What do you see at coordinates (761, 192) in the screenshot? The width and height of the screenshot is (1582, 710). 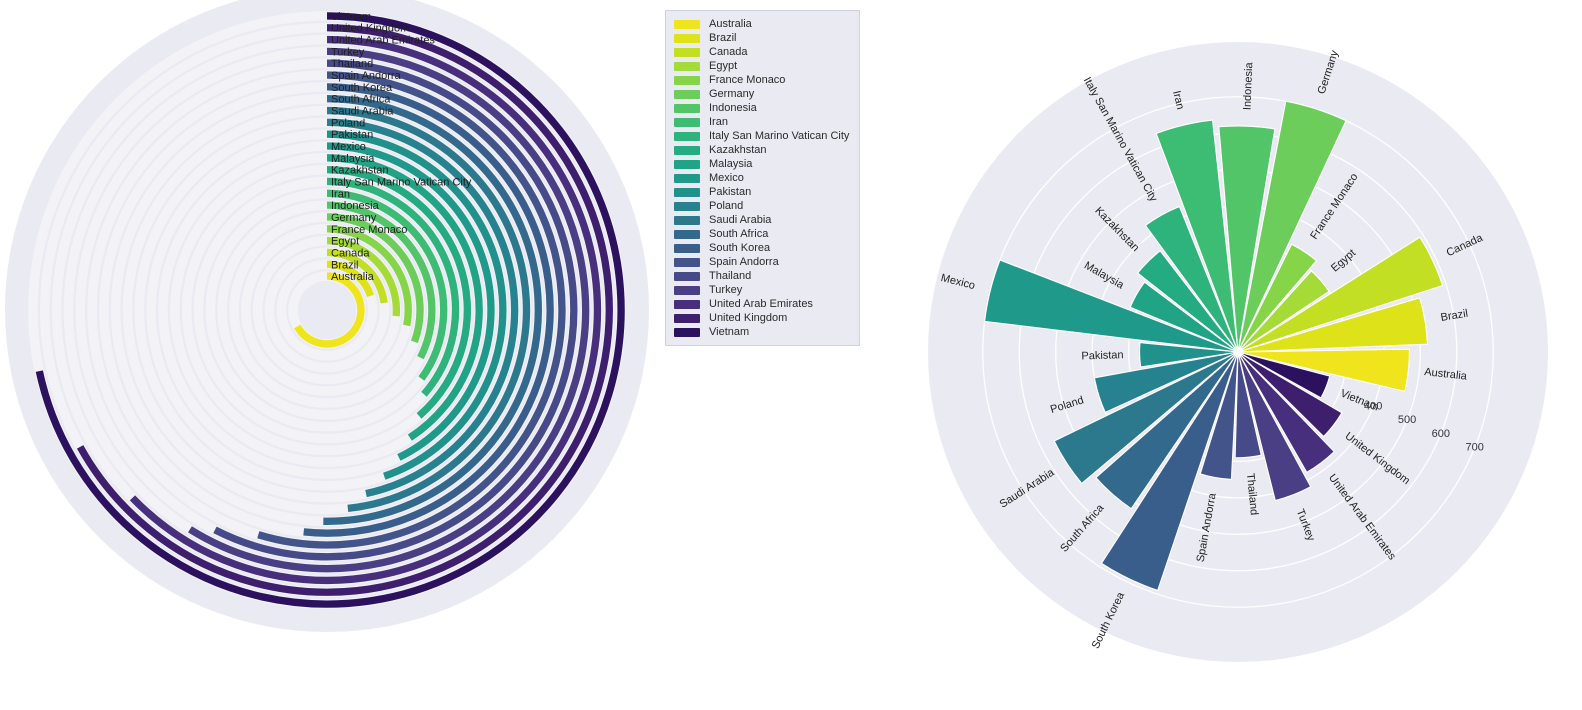 I see `legend-item: Pakistan` at bounding box center [761, 192].